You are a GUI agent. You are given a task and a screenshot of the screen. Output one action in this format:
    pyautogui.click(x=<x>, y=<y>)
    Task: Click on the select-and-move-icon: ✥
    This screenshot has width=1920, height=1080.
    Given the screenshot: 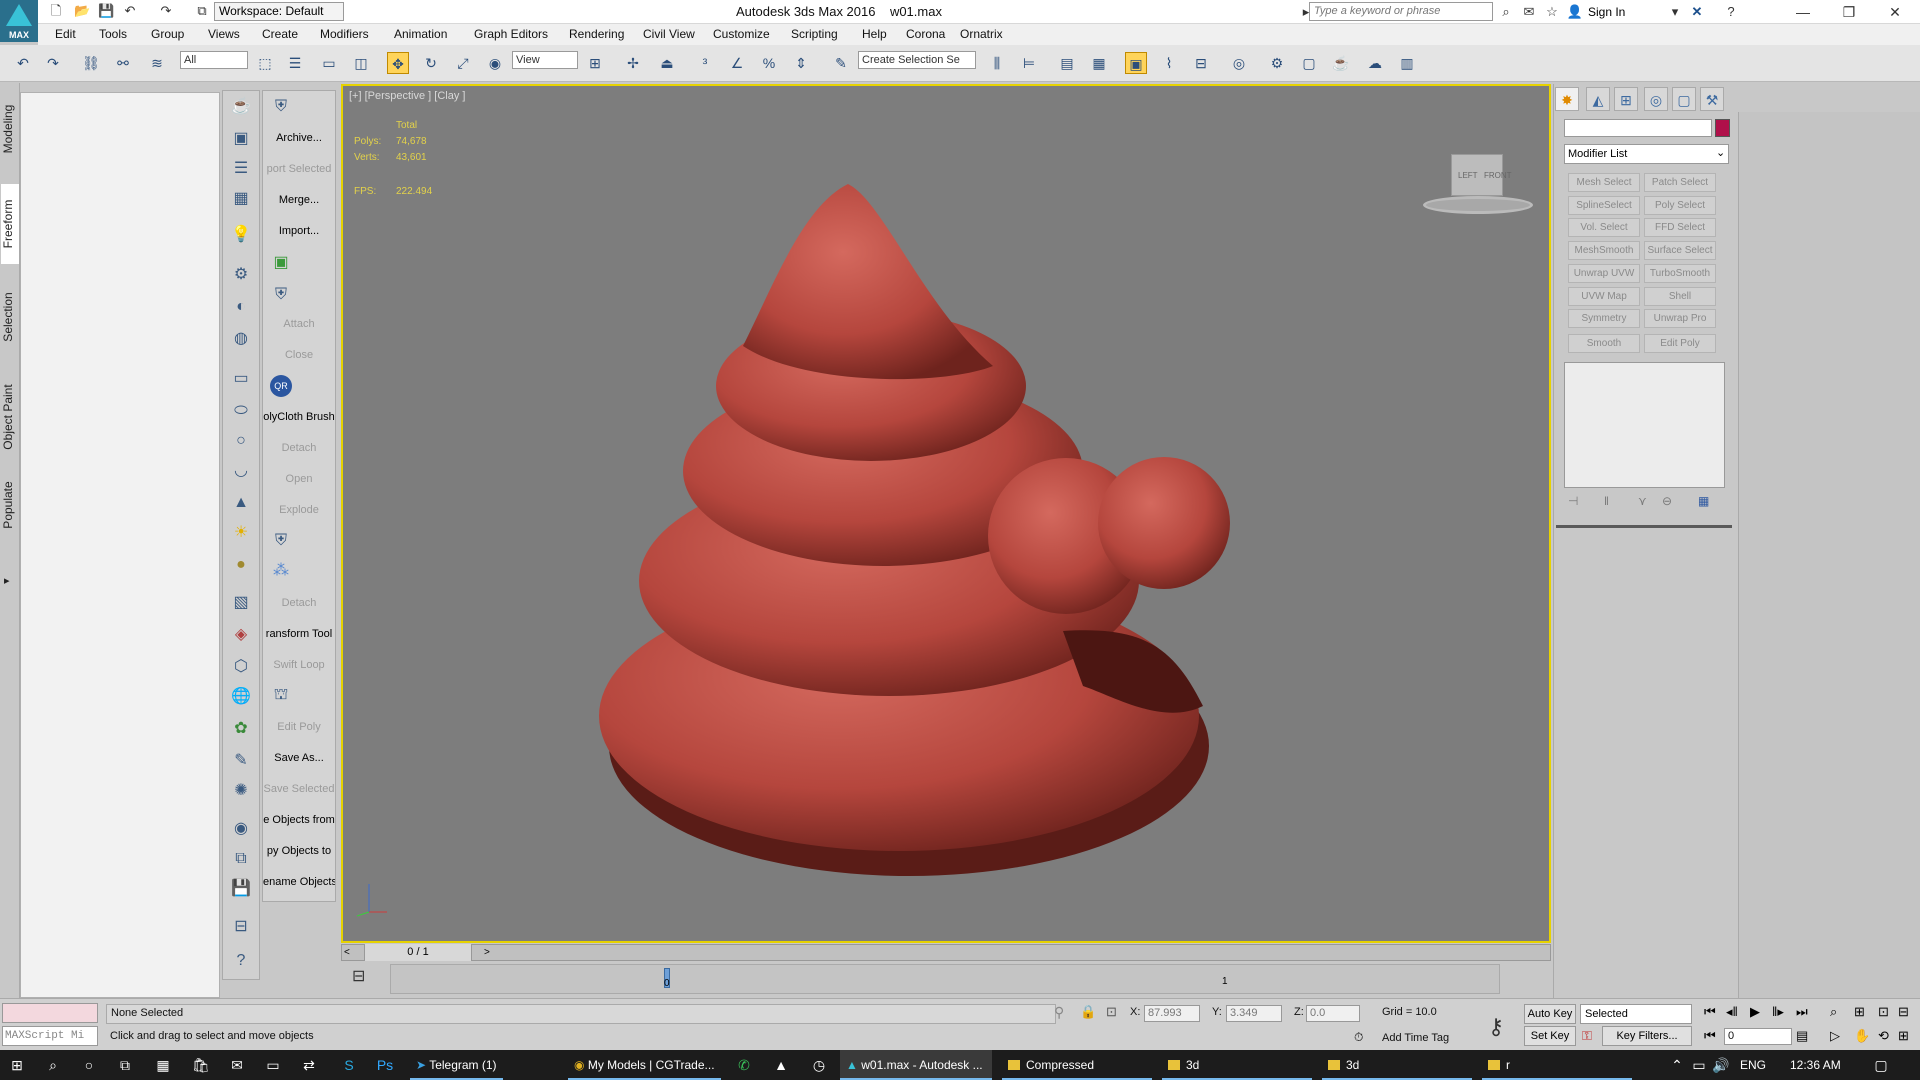 What is the action you would take?
    pyautogui.click(x=398, y=63)
    